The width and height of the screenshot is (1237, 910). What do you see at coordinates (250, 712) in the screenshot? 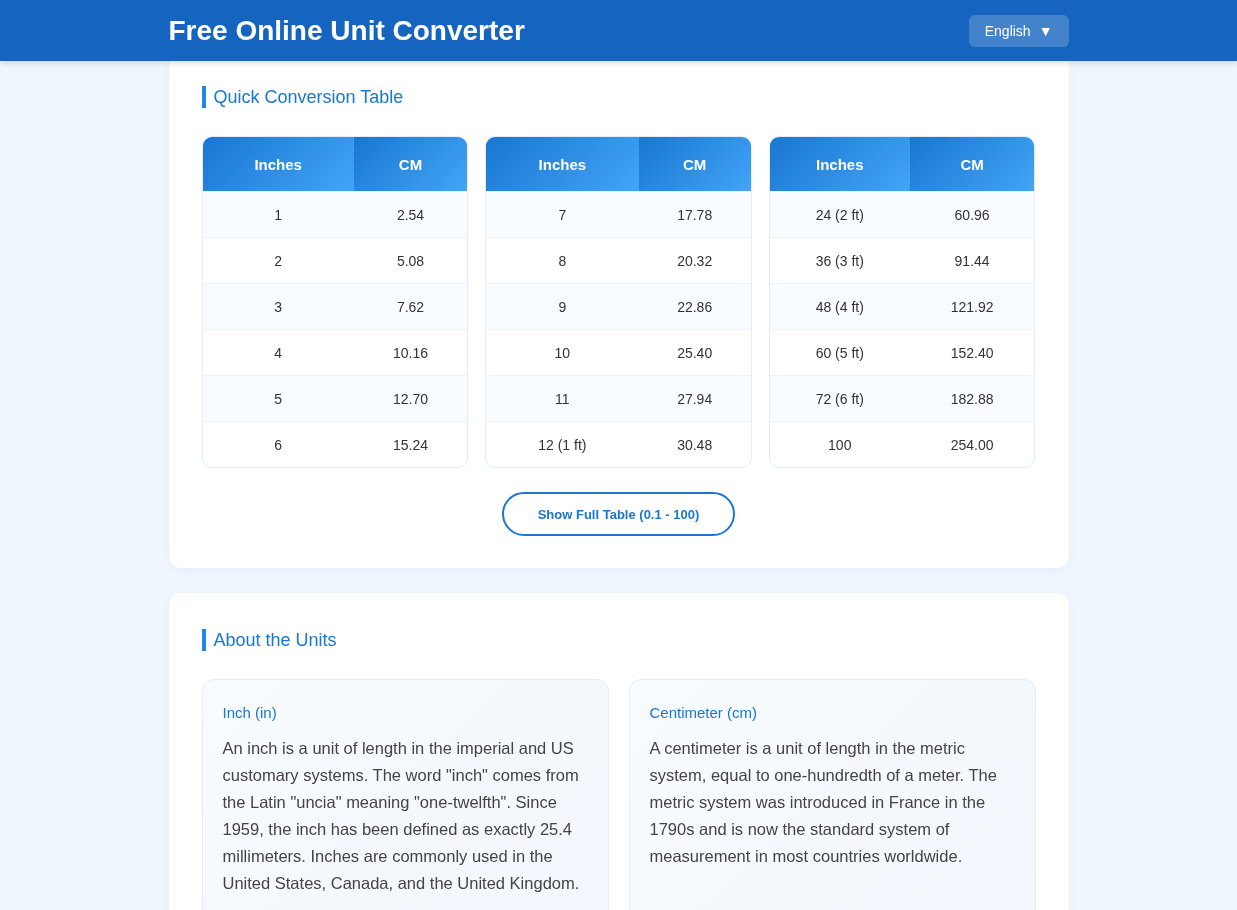
I see `unit-title: Inch (in)` at bounding box center [250, 712].